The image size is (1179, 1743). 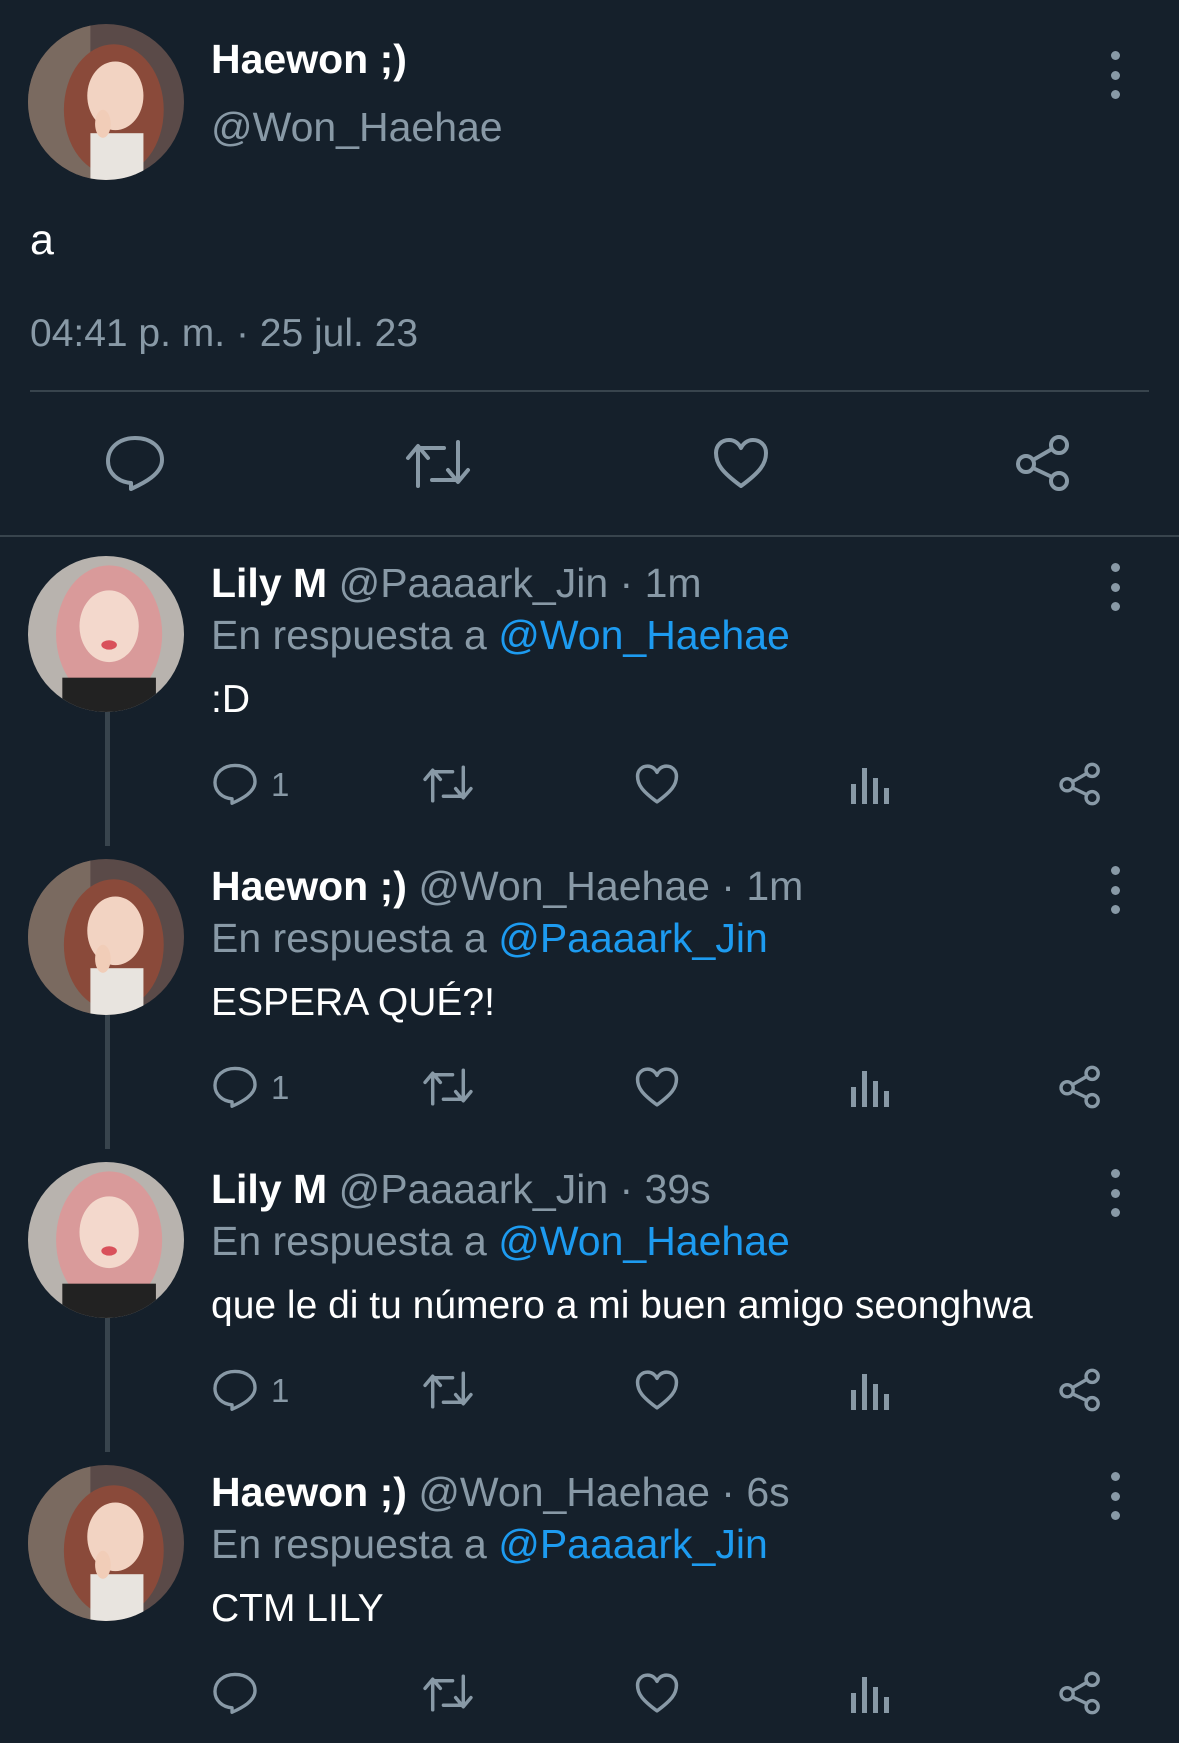 I want to click on reply-header: Haewon ;) @Won_Haehae · 6s, so click(x=500, y=1492).